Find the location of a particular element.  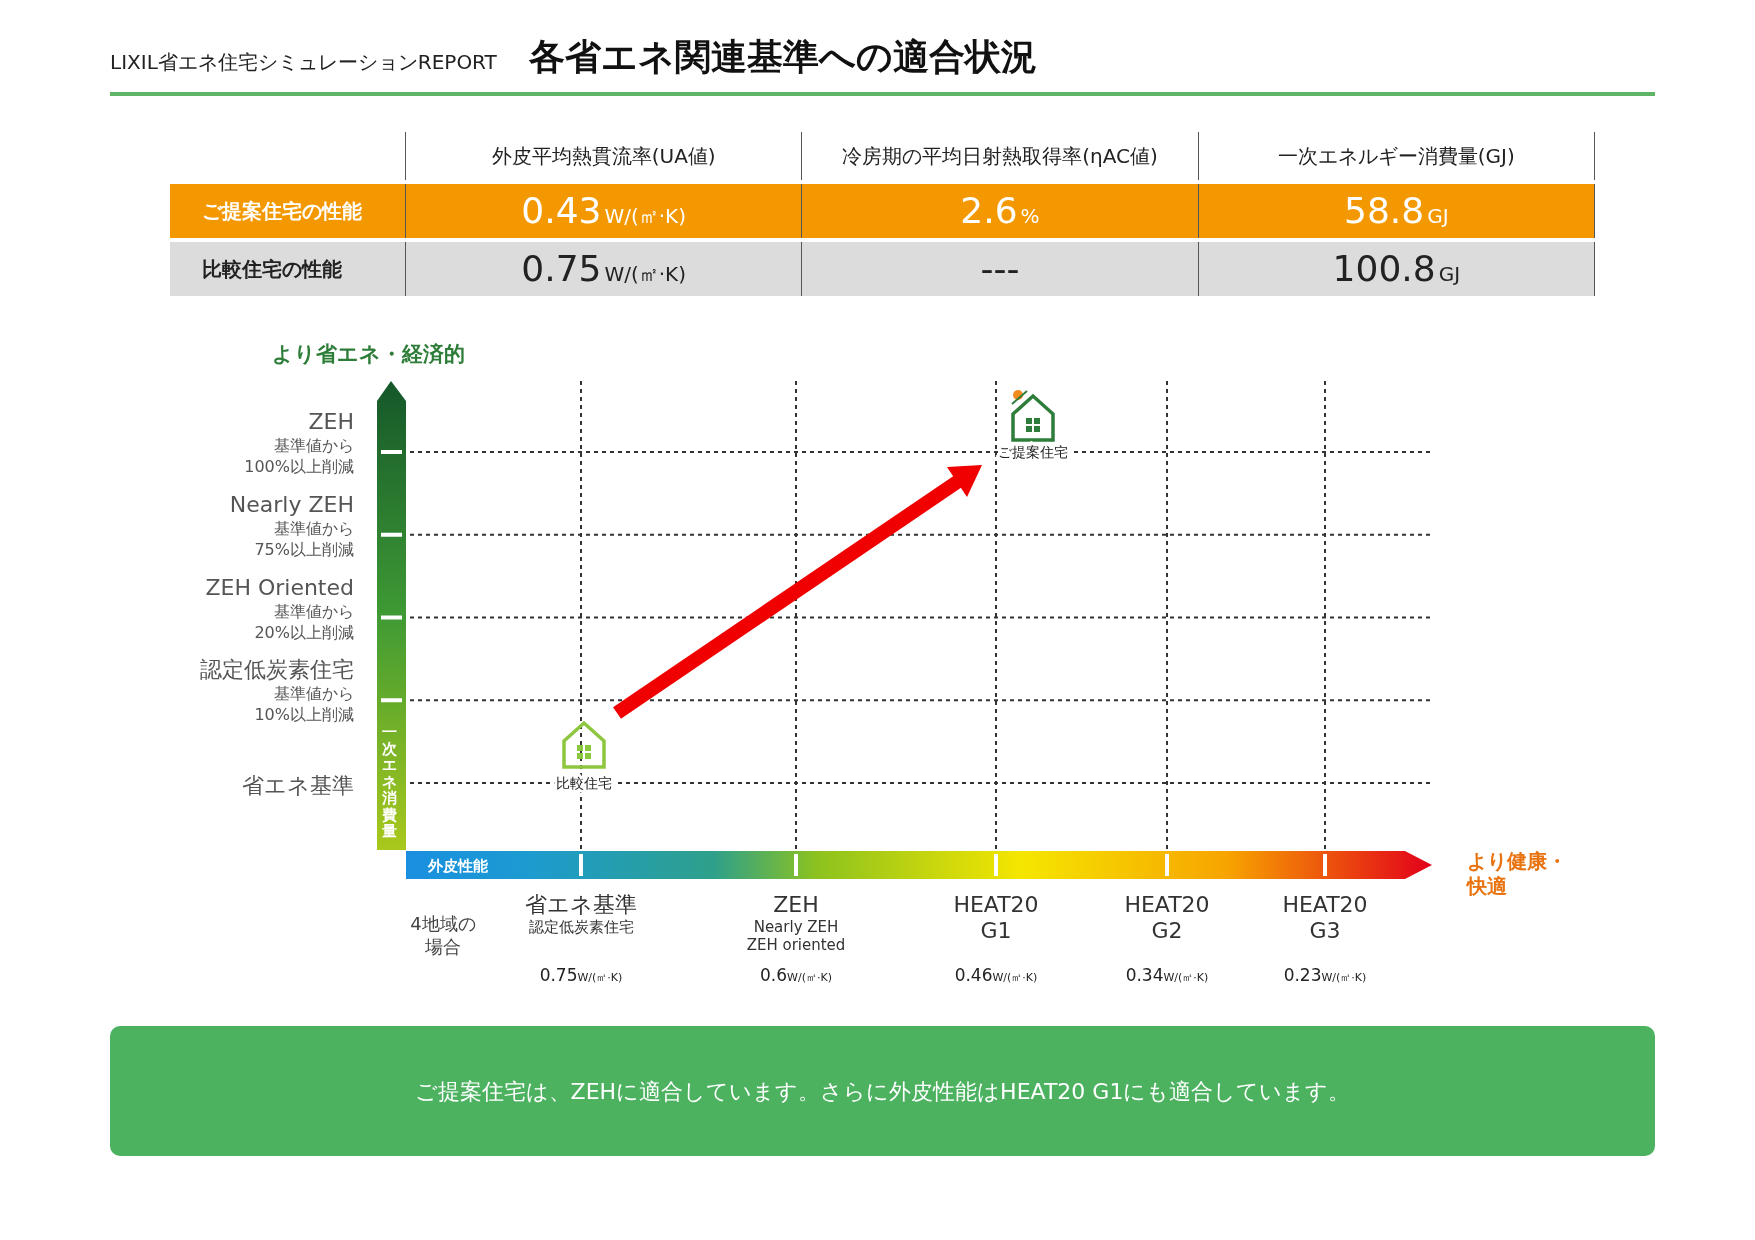

level-note: 75%以上削減 is located at coordinates (304, 549).